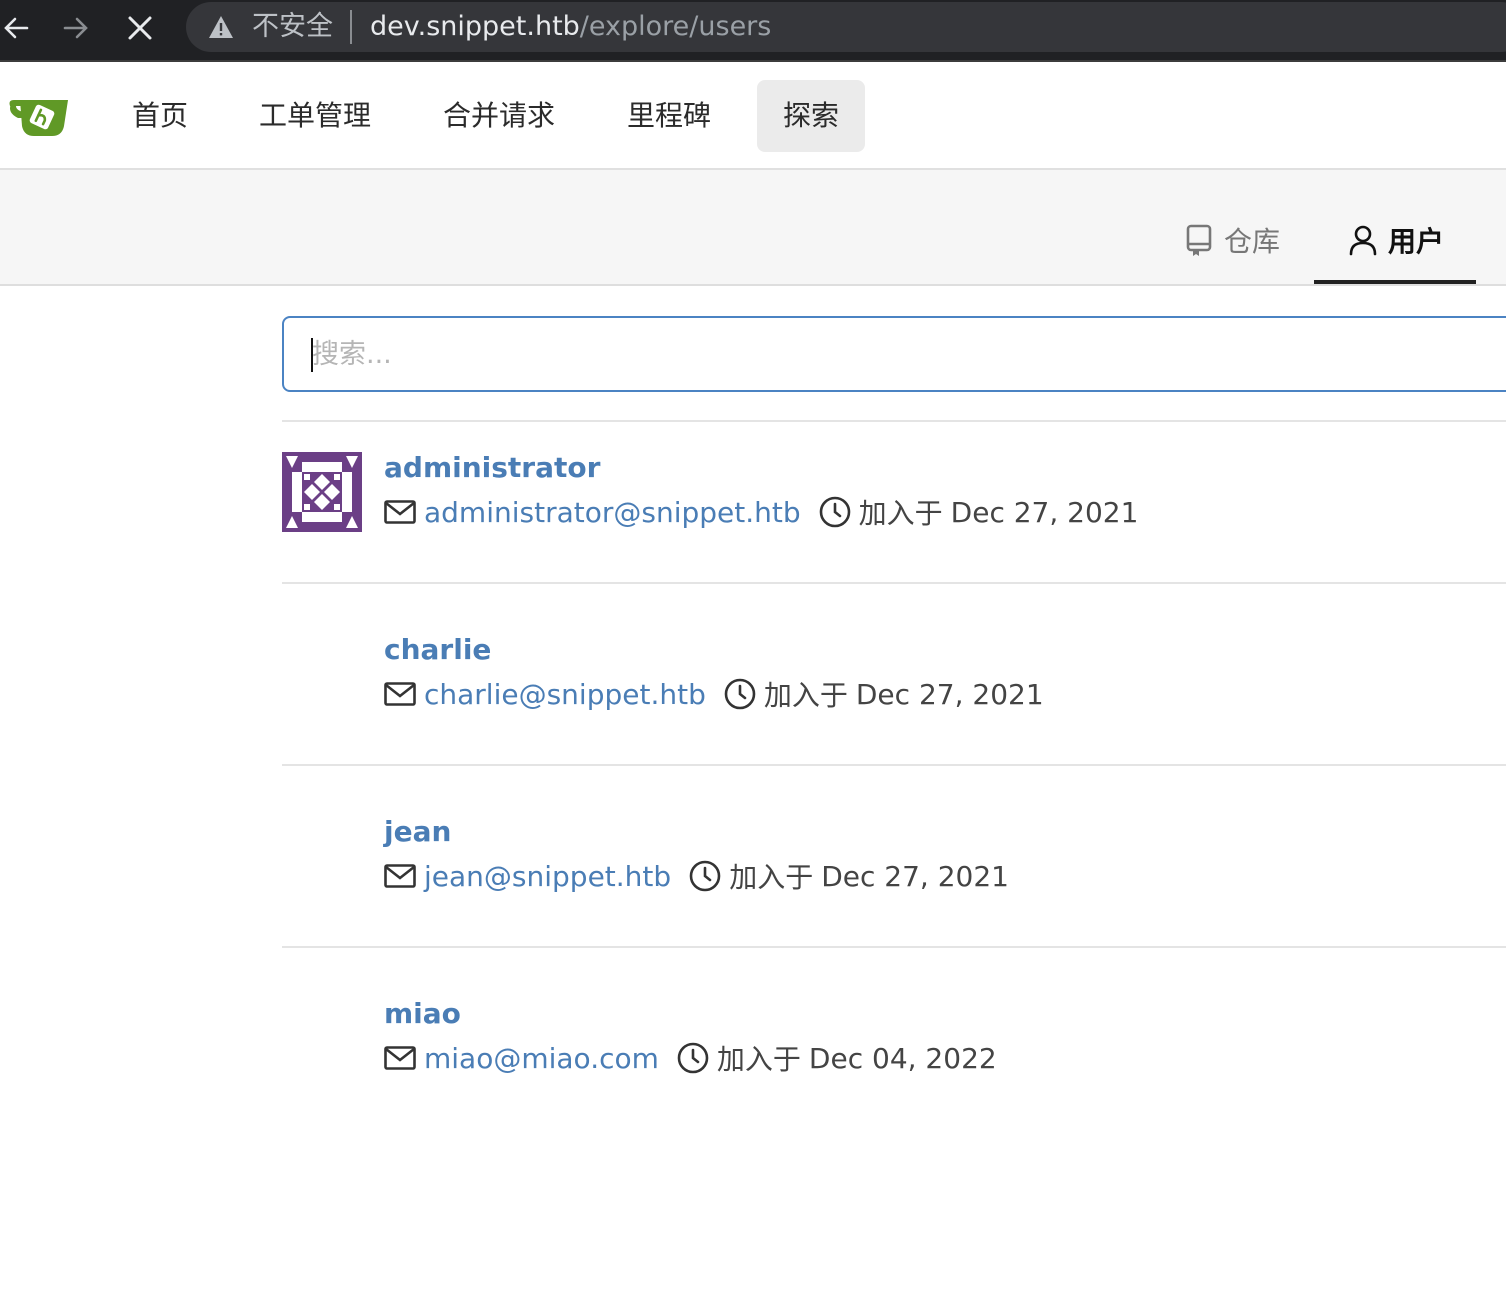 Image resolution: width=1506 pixels, height=1310 pixels. I want to click on list-item: jean jean@snippet.htb 加入于 Dec 27, 2021, so click(894, 866).